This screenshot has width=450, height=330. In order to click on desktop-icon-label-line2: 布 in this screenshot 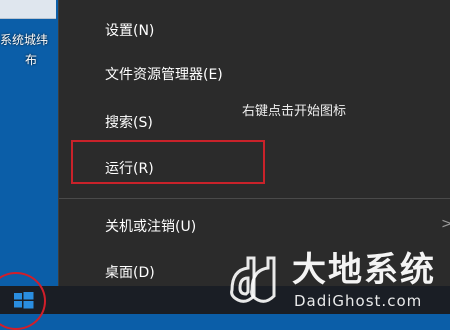, I will do `click(30, 60)`.